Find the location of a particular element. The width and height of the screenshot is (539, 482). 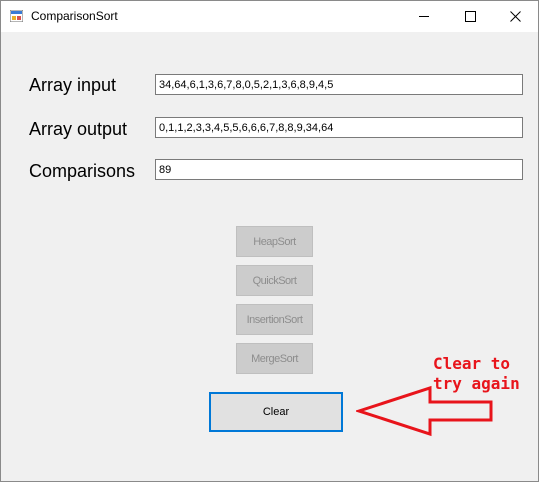

clear-button: Clear is located at coordinates (276, 412).